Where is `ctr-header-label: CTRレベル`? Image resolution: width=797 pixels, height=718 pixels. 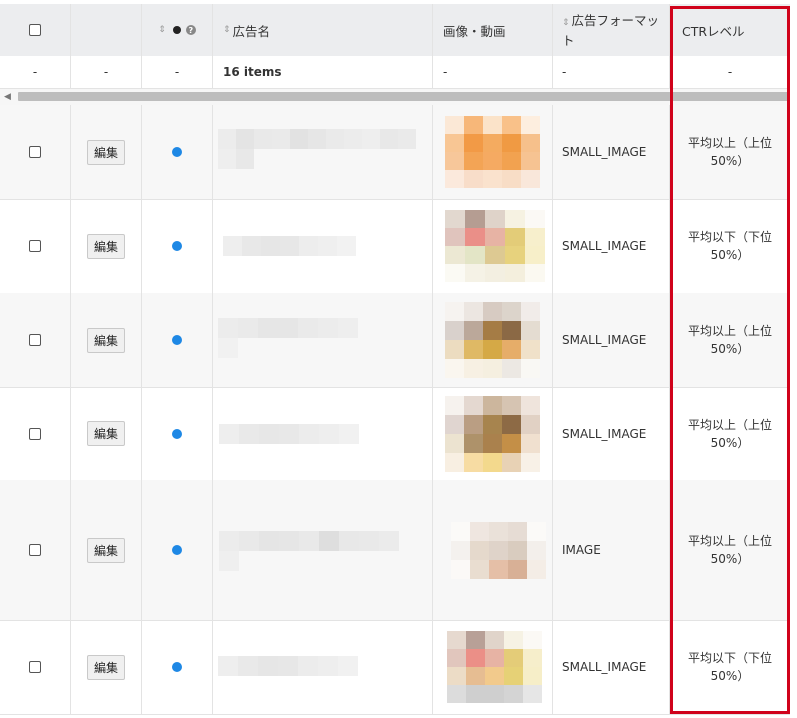 ctr-header-label: CTRレベル is located at coordinates (713, 31).